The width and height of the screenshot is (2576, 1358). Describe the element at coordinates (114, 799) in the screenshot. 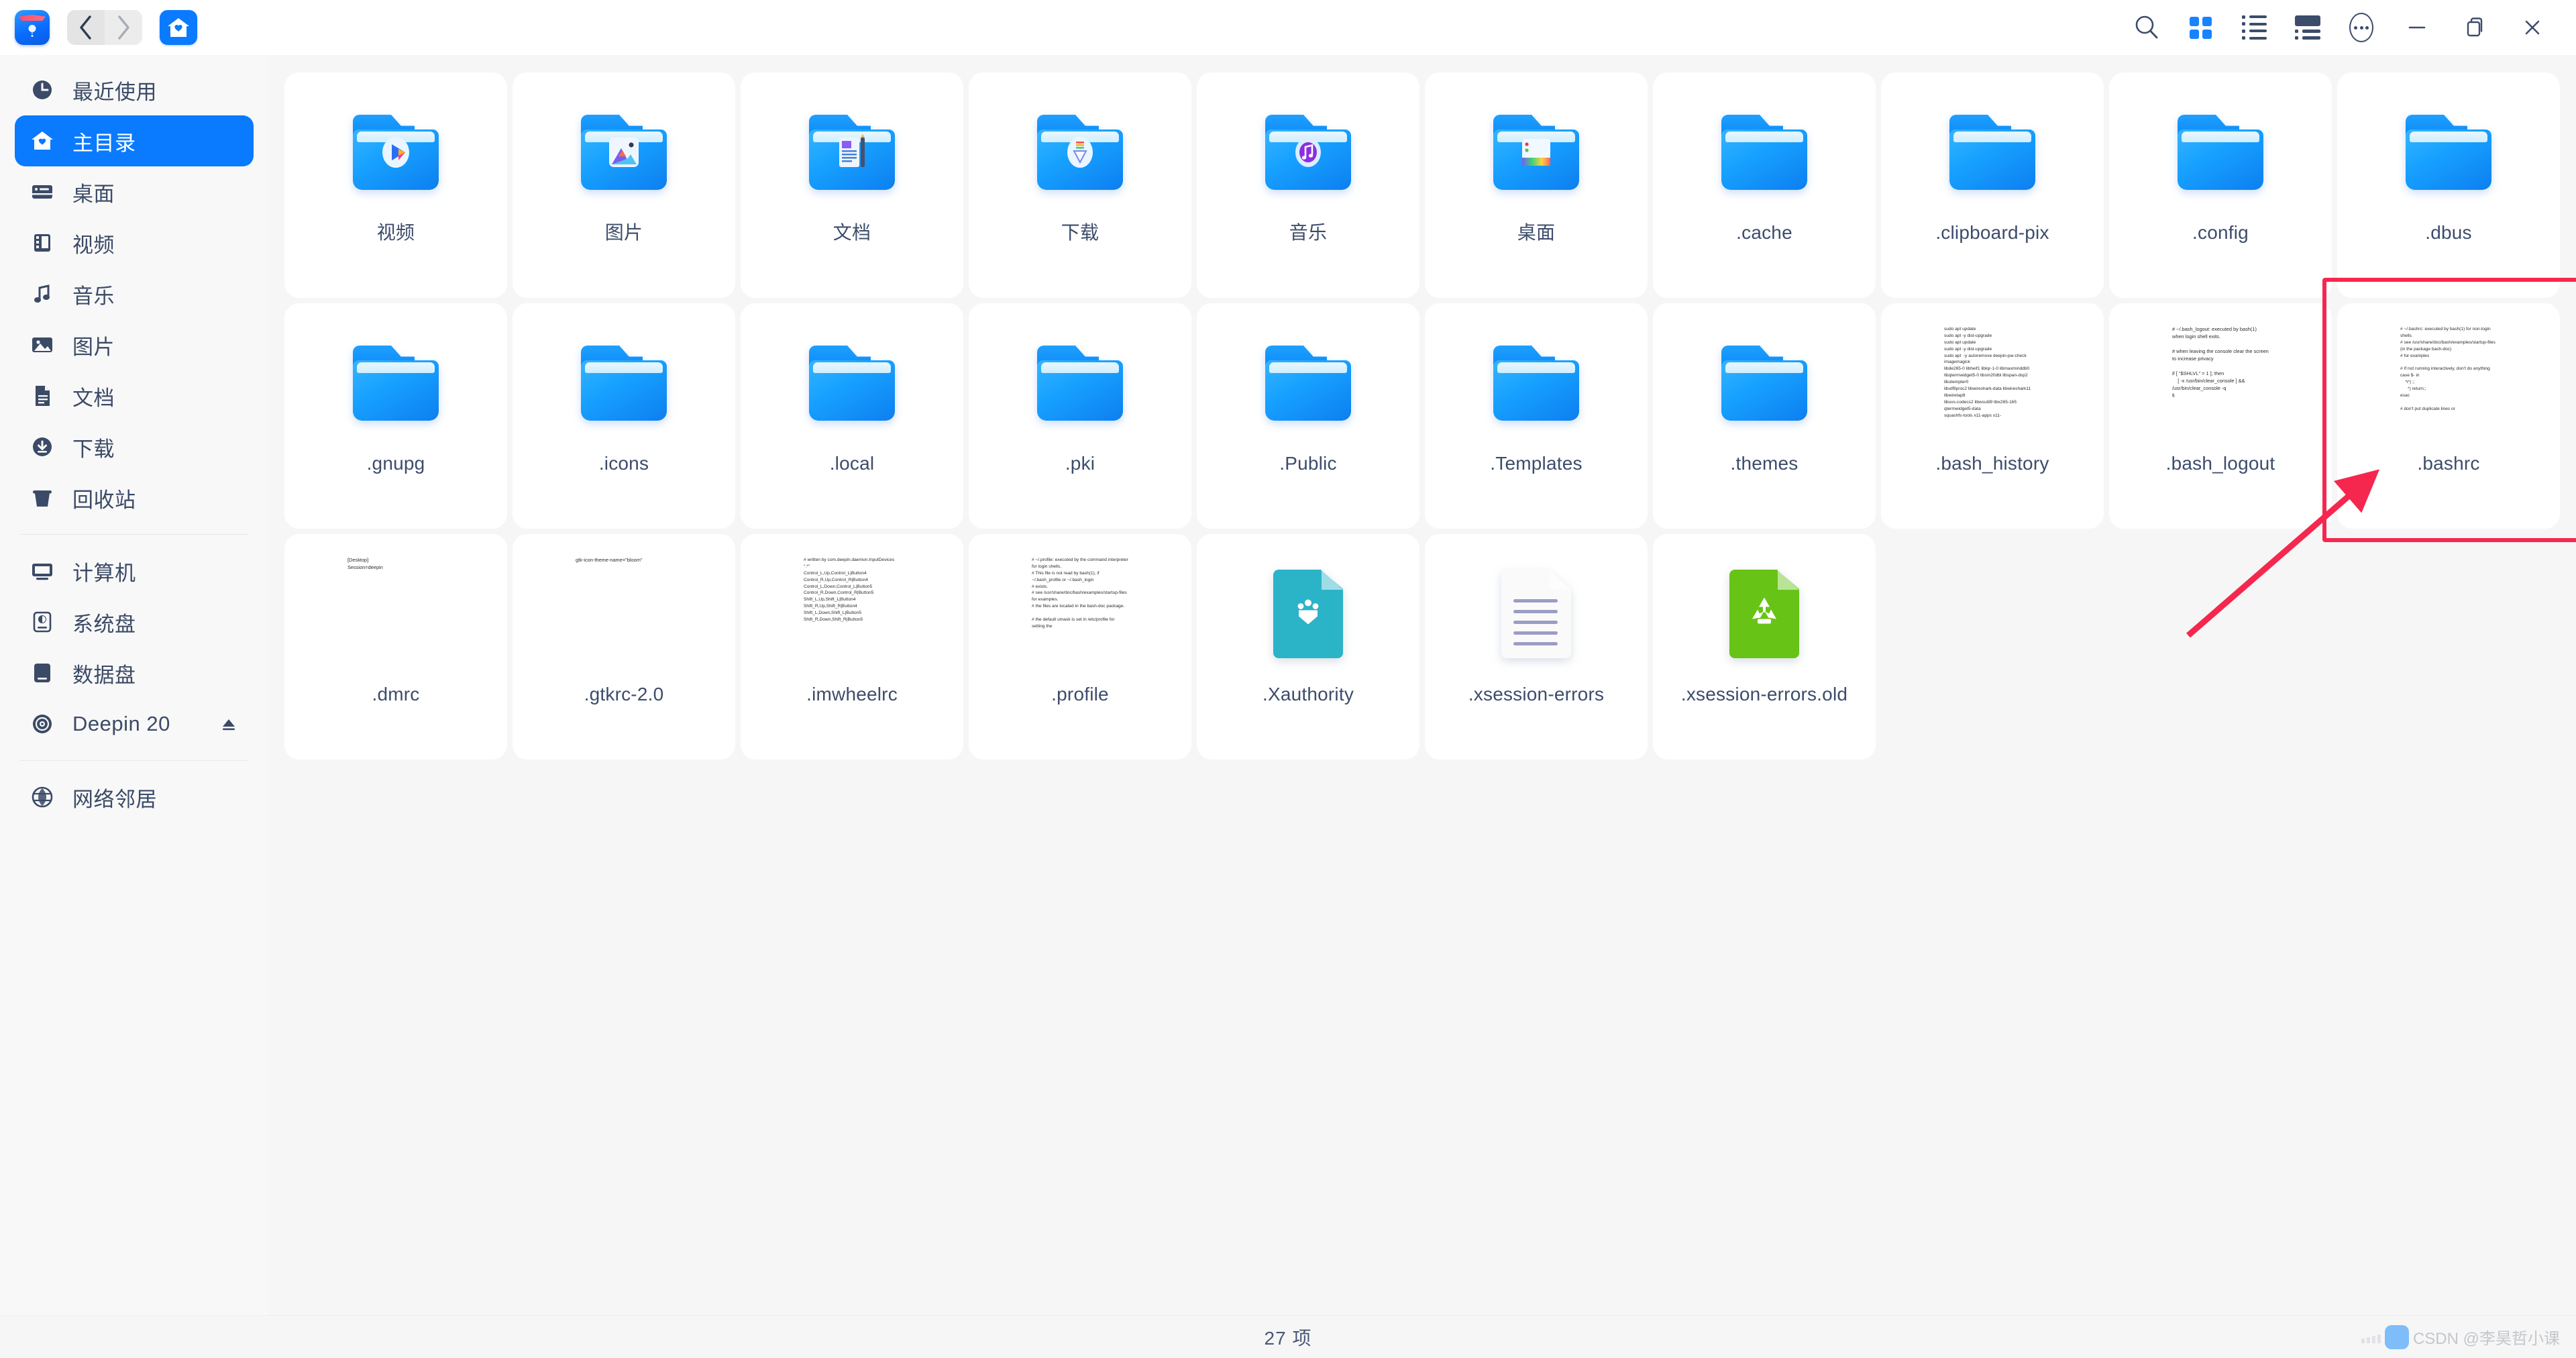

I see `sidebar-item-label: 网络邻居` at that location.